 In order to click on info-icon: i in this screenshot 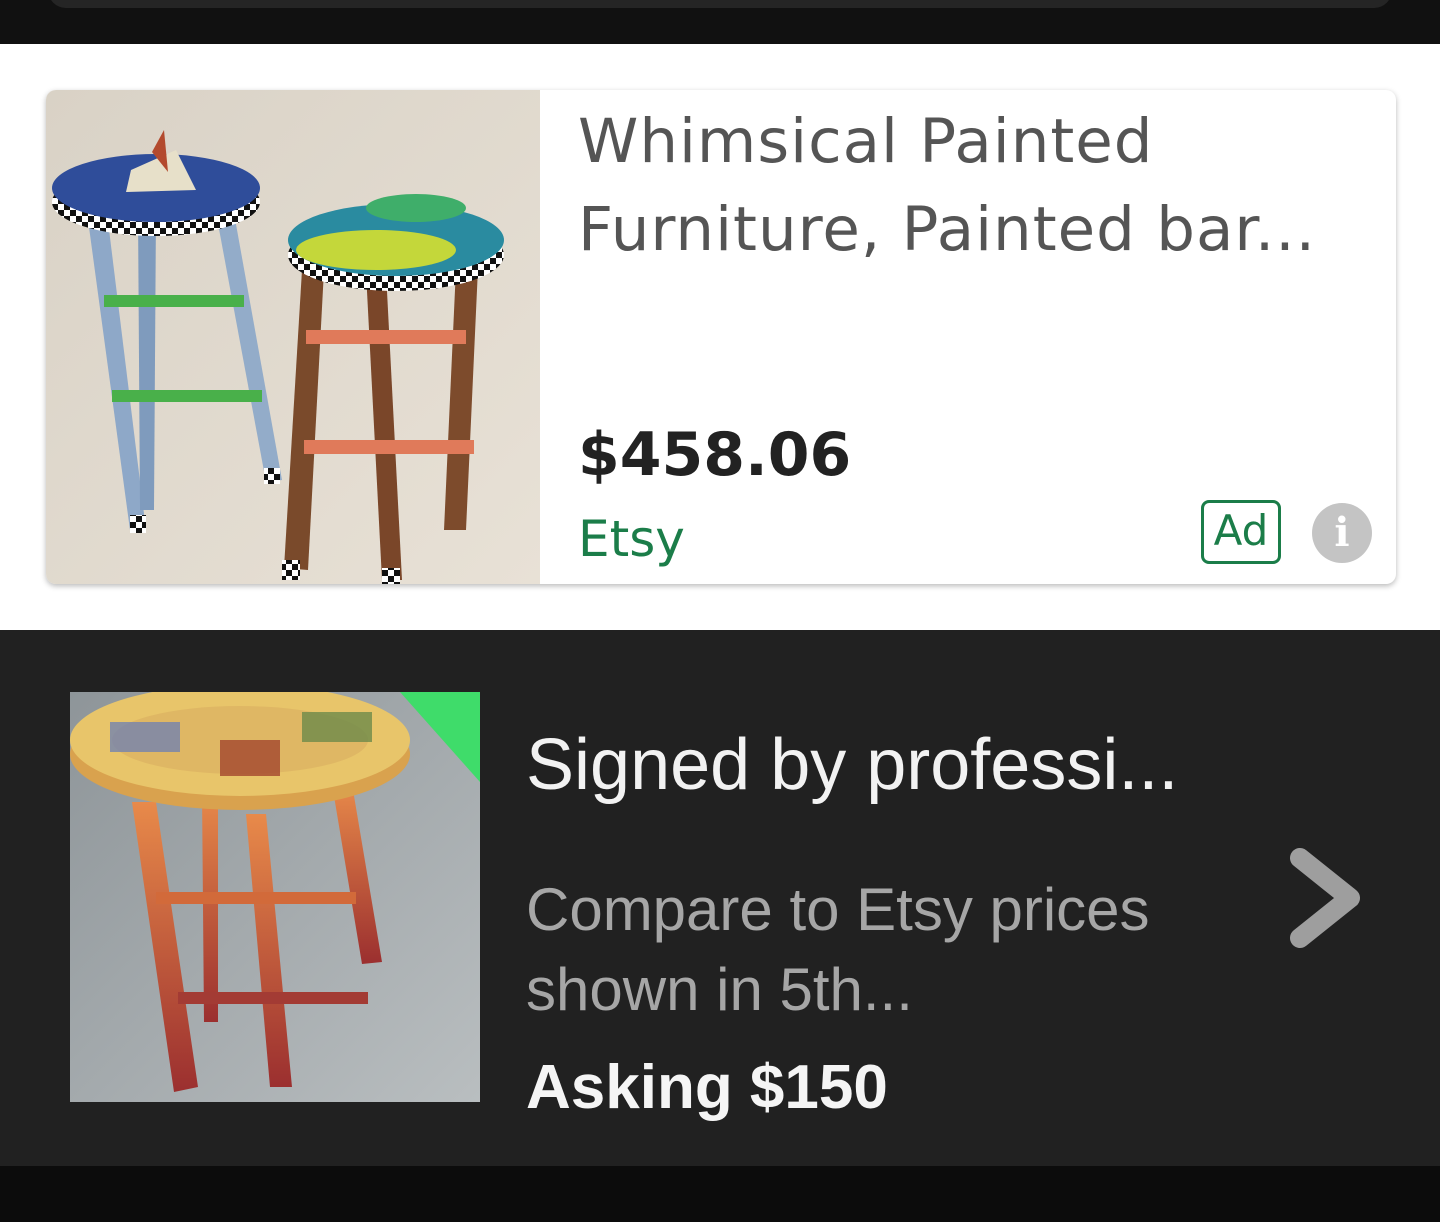, I will do `click(1342, 533)`.